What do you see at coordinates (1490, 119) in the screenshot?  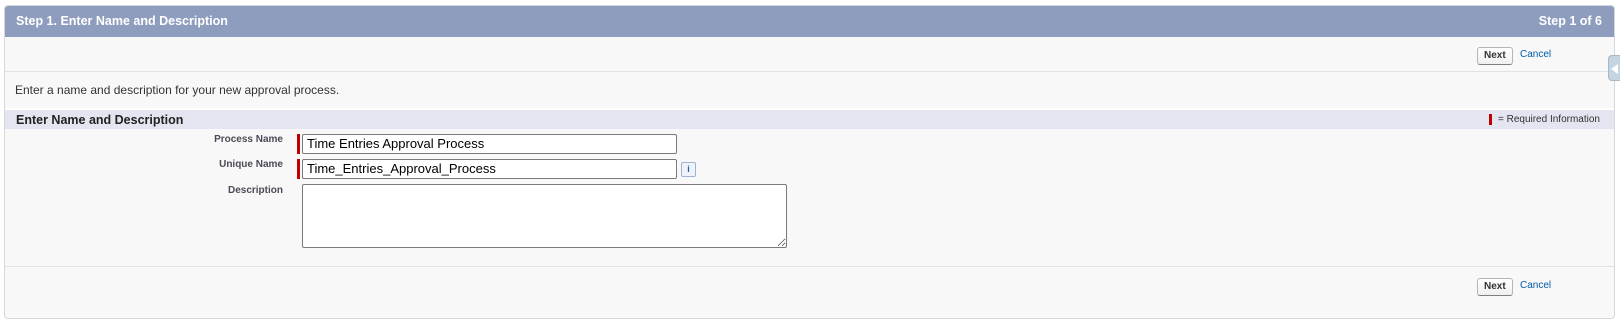 I see `required-marker-icon` at bounding box center [1490, 119].